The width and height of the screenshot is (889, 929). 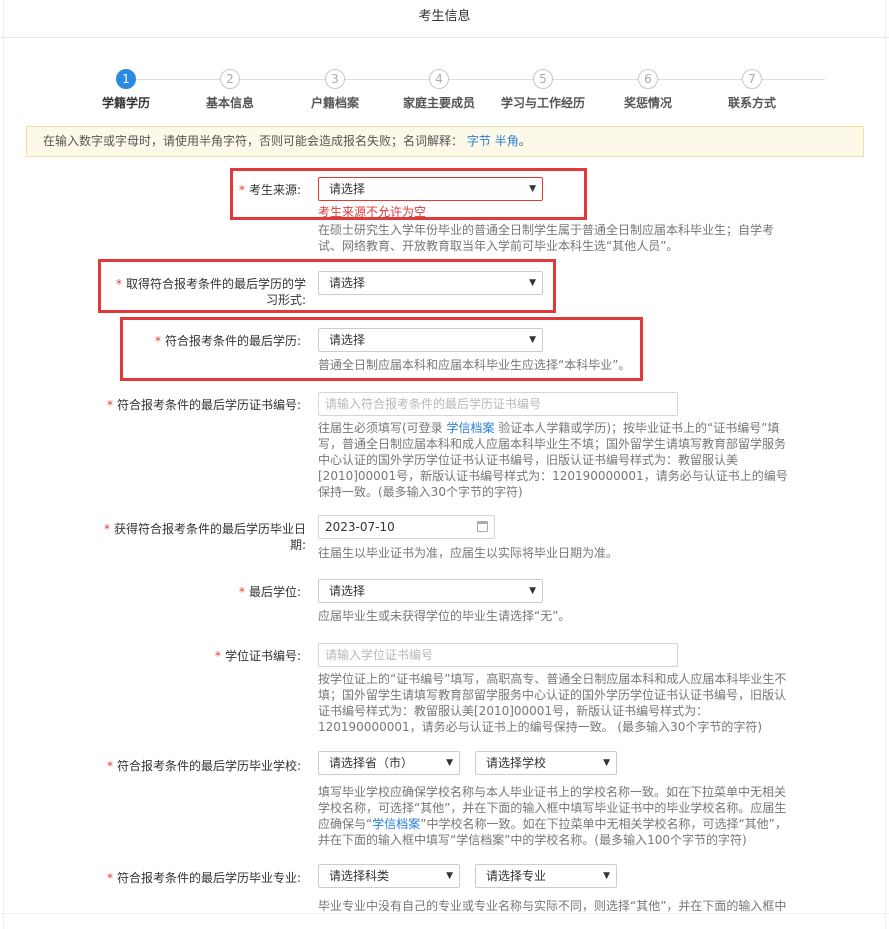 I want to click on grad-date-label-text: 获得符合报考条件的最后学历毕业日期:, so click(x=209, y=537).